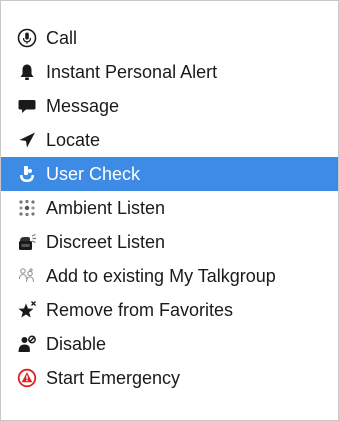 The image size is (339, 421). I want to click on microphone-circle-icon, so click(27, 38).